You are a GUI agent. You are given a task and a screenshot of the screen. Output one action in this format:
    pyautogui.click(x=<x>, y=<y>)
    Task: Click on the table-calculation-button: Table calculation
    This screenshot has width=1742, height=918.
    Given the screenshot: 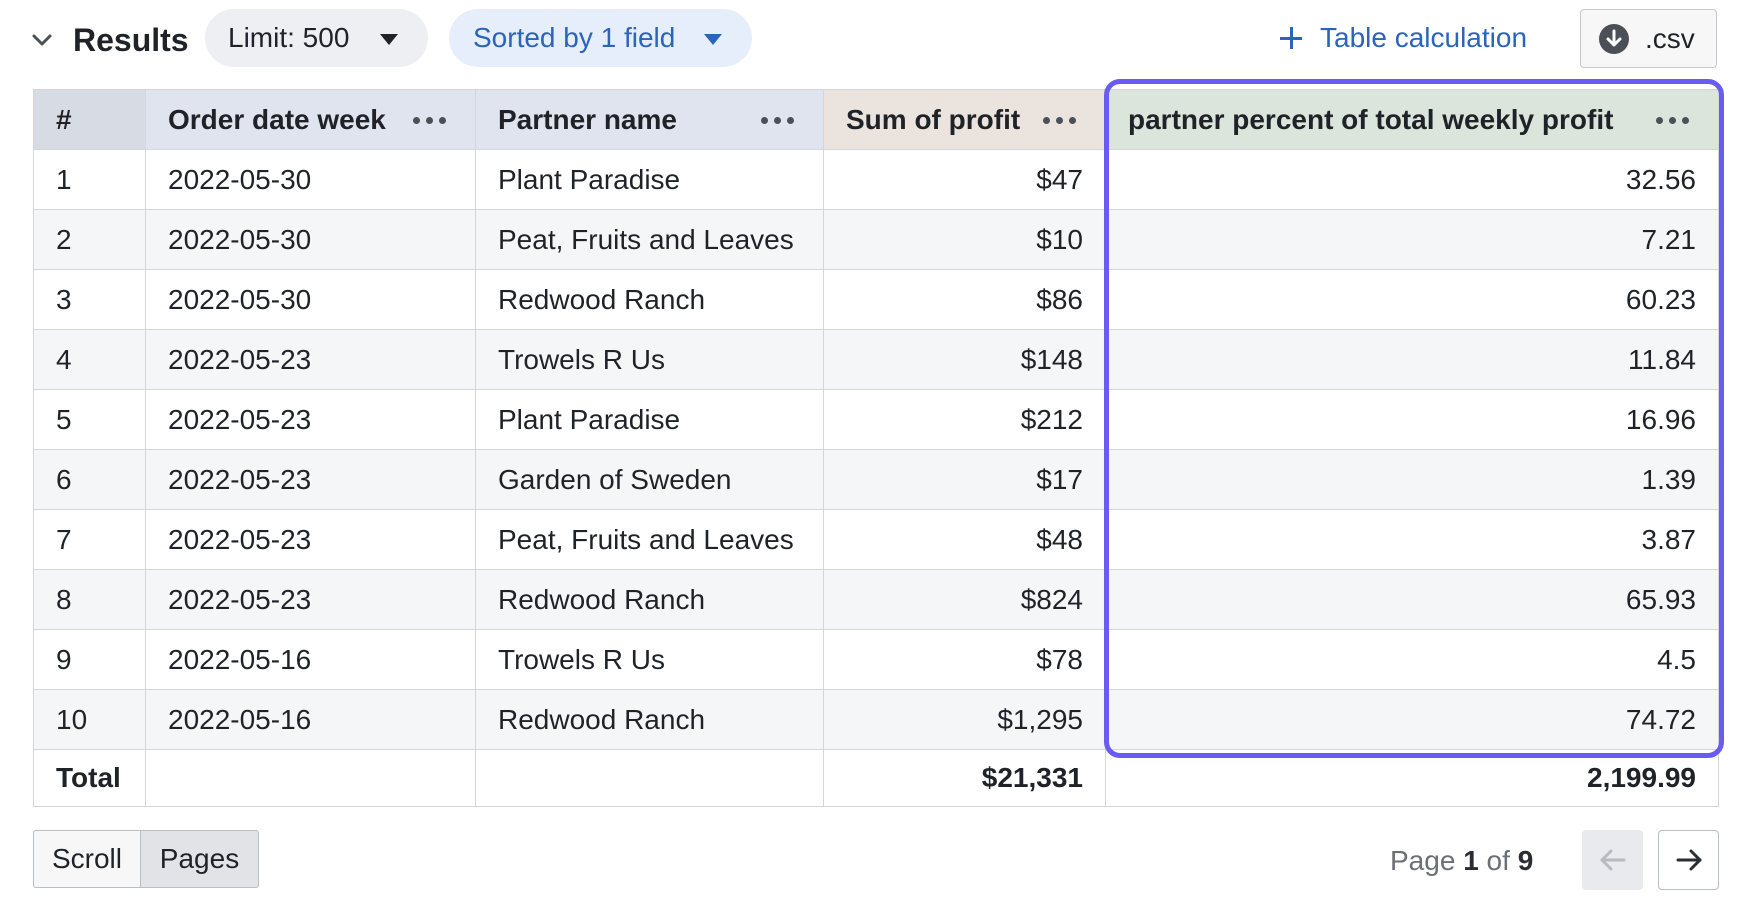 What is the action you would take?
    pyautogui.click(x=1403, y=38)
    